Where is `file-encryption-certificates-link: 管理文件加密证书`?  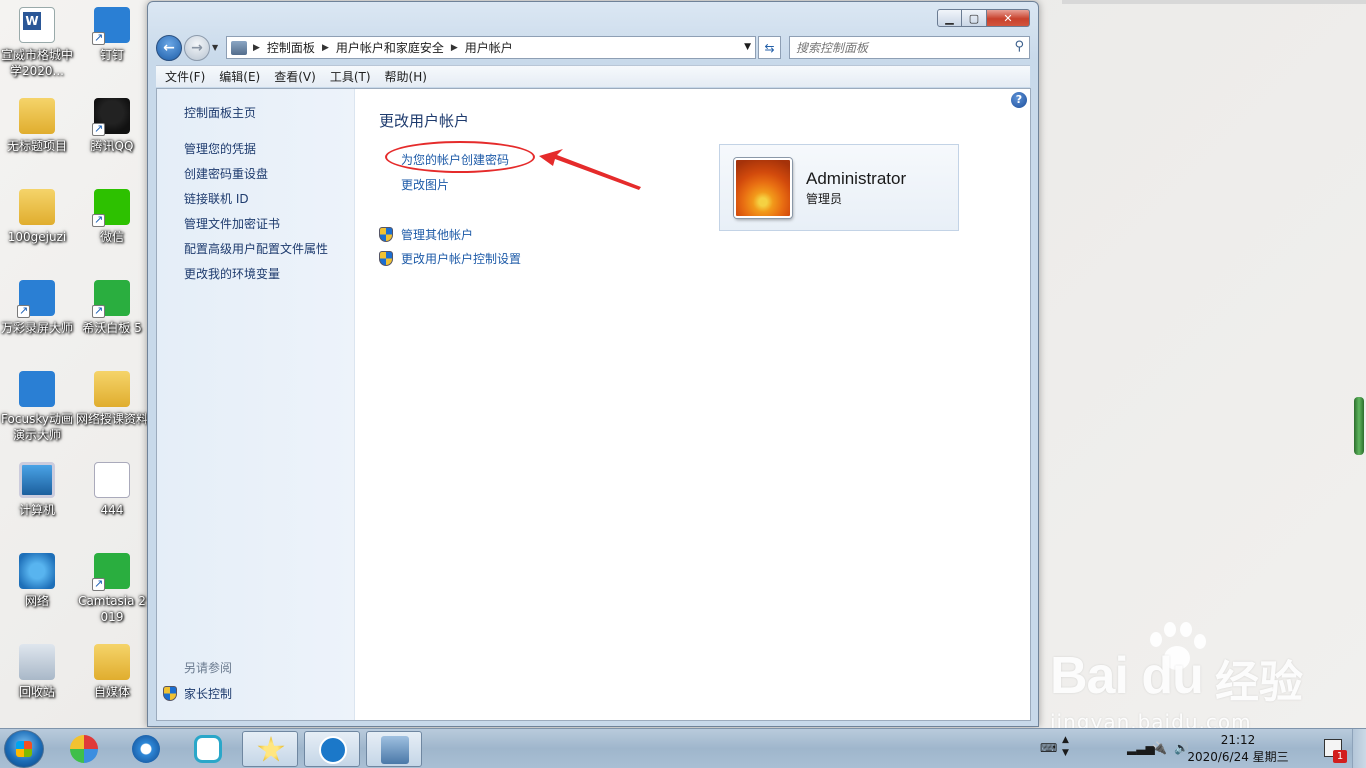
file-encryption-certificates-link: 管理文件加密证书 is located at coordinates (232, 223).